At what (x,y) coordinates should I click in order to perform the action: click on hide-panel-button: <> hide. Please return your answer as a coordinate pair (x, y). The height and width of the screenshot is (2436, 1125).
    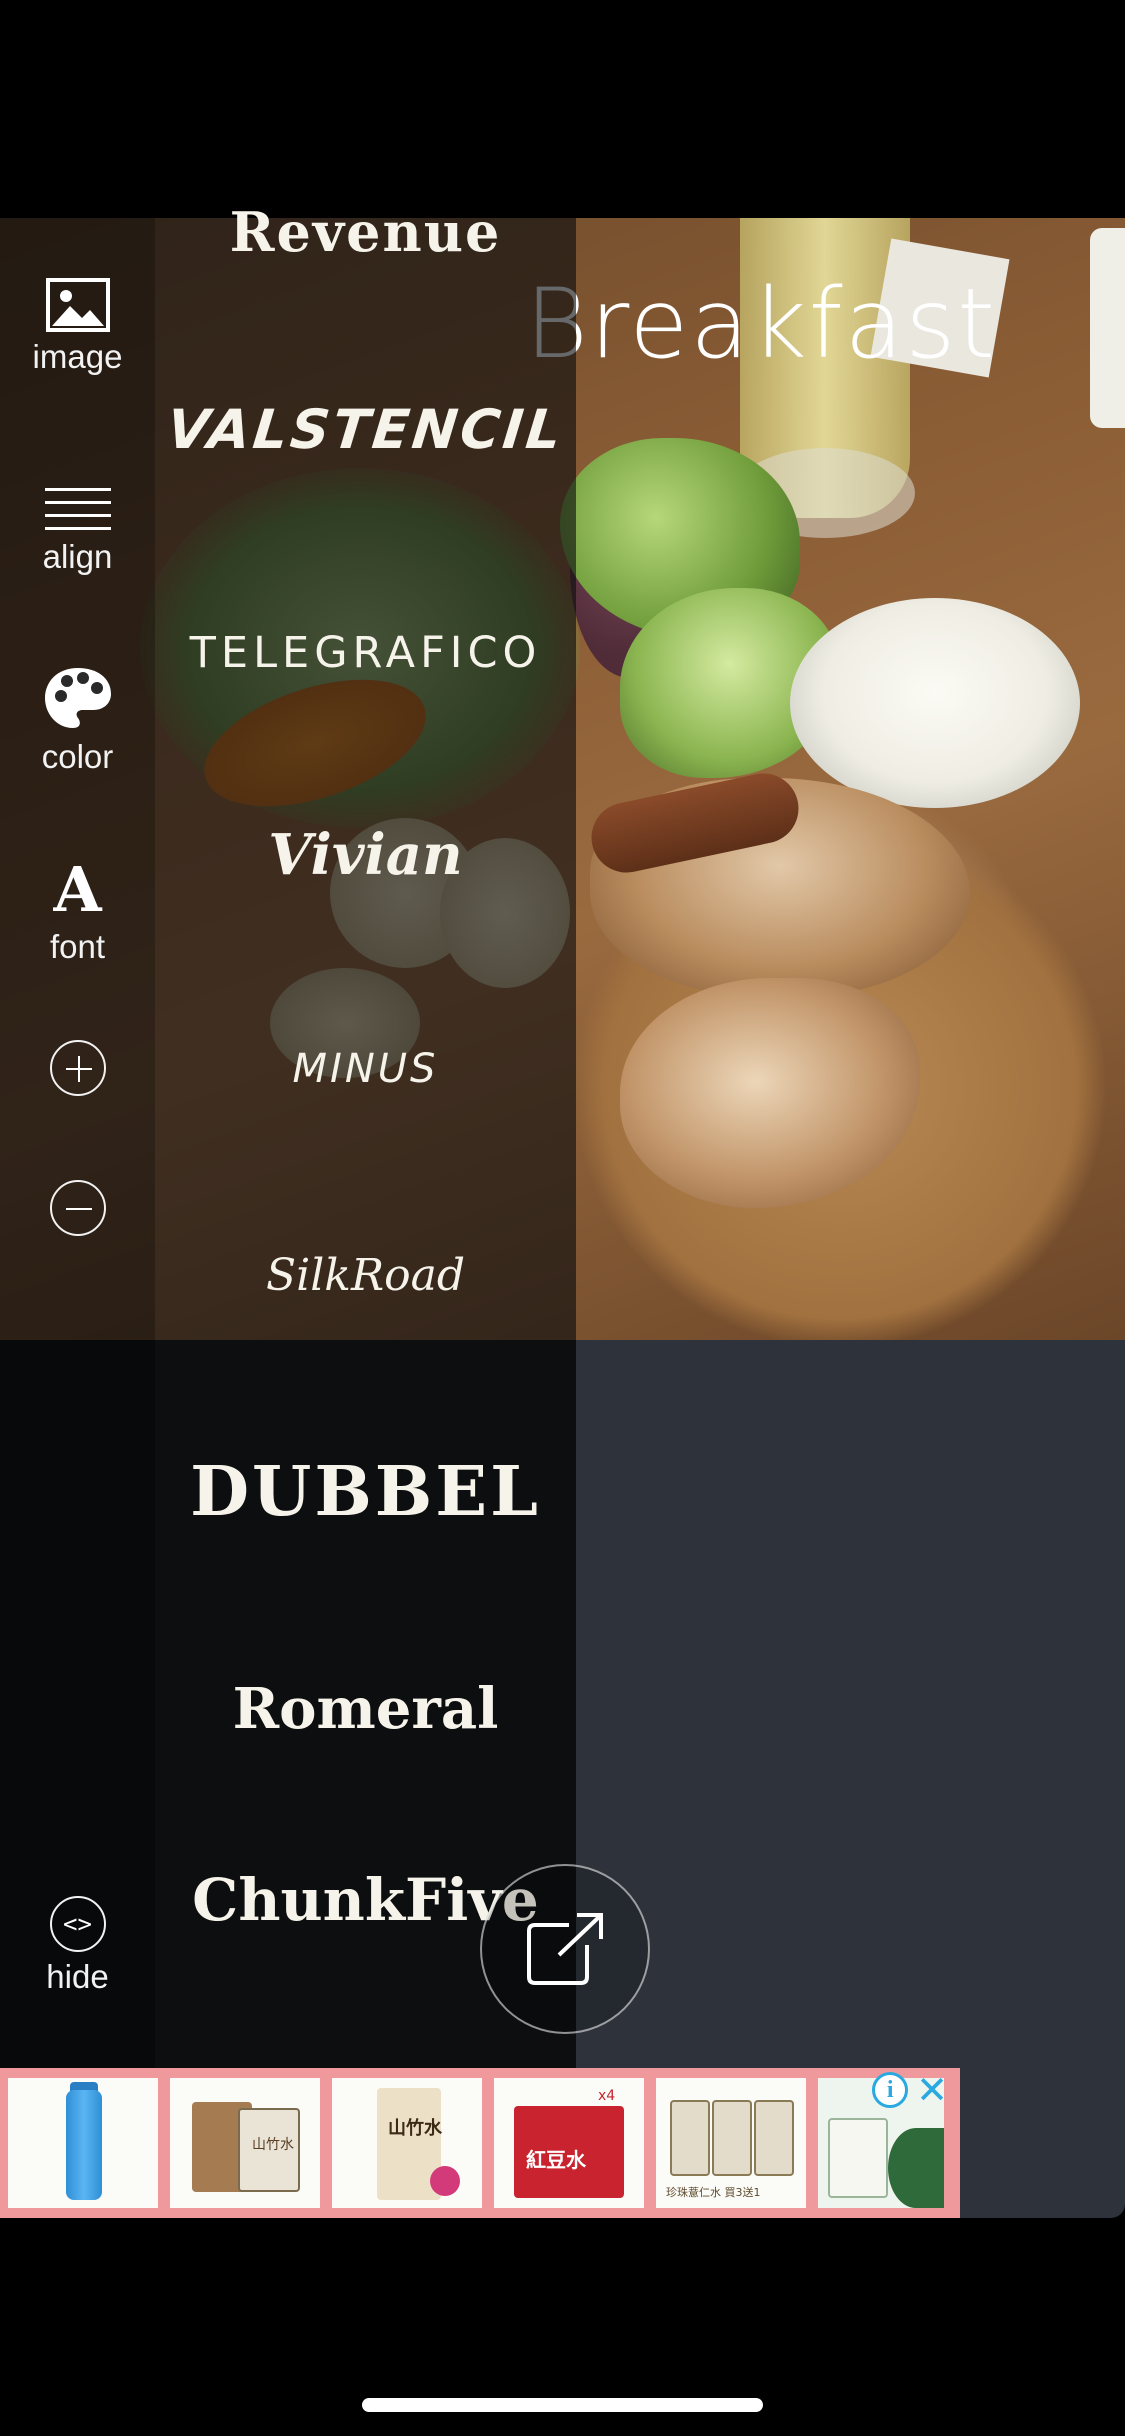
    Looking at the image, I should click on (77, 1946).